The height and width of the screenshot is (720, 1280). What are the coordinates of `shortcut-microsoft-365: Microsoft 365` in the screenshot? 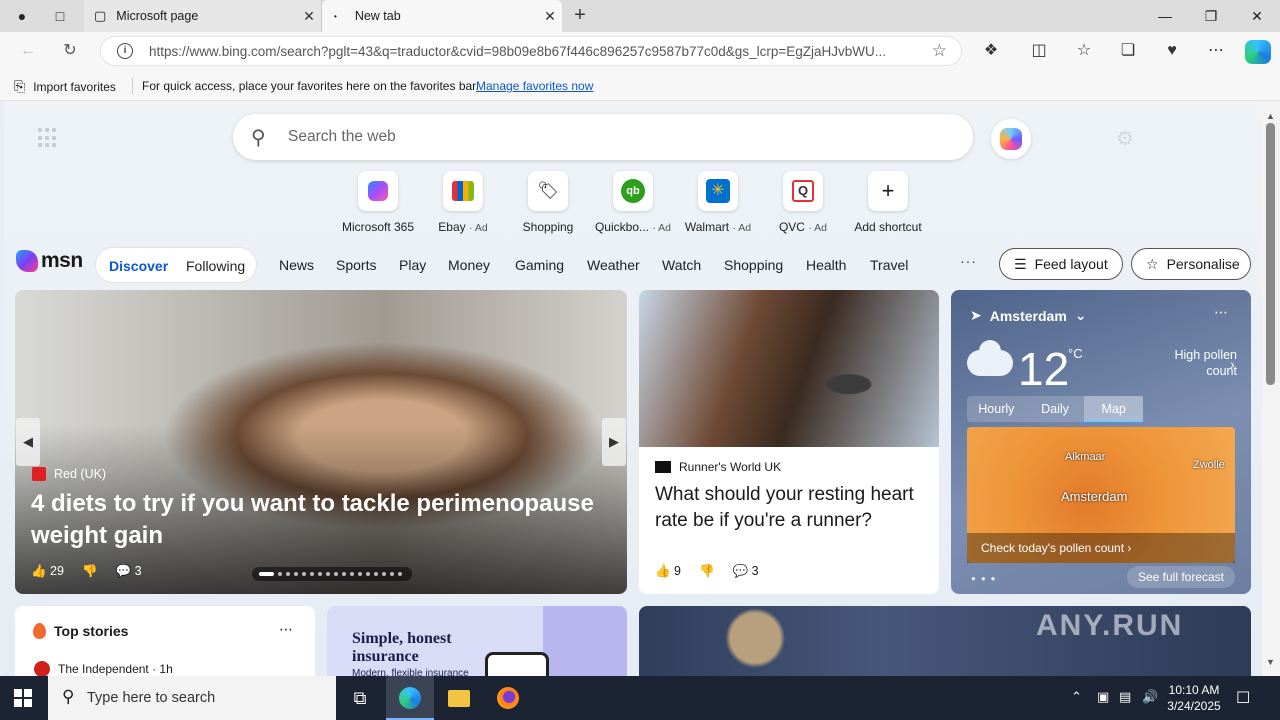 It's located at (378, 202).